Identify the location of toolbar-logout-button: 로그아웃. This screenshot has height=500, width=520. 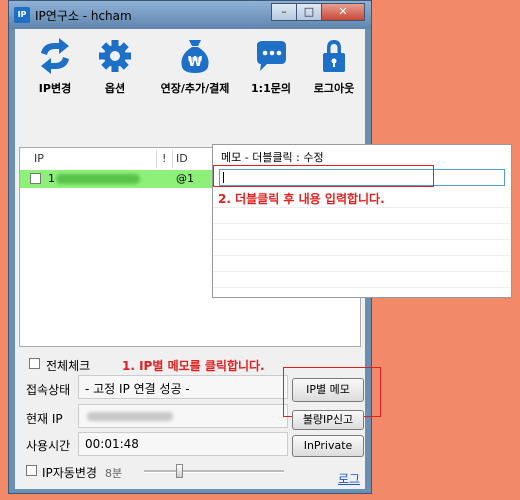
(334, 66).